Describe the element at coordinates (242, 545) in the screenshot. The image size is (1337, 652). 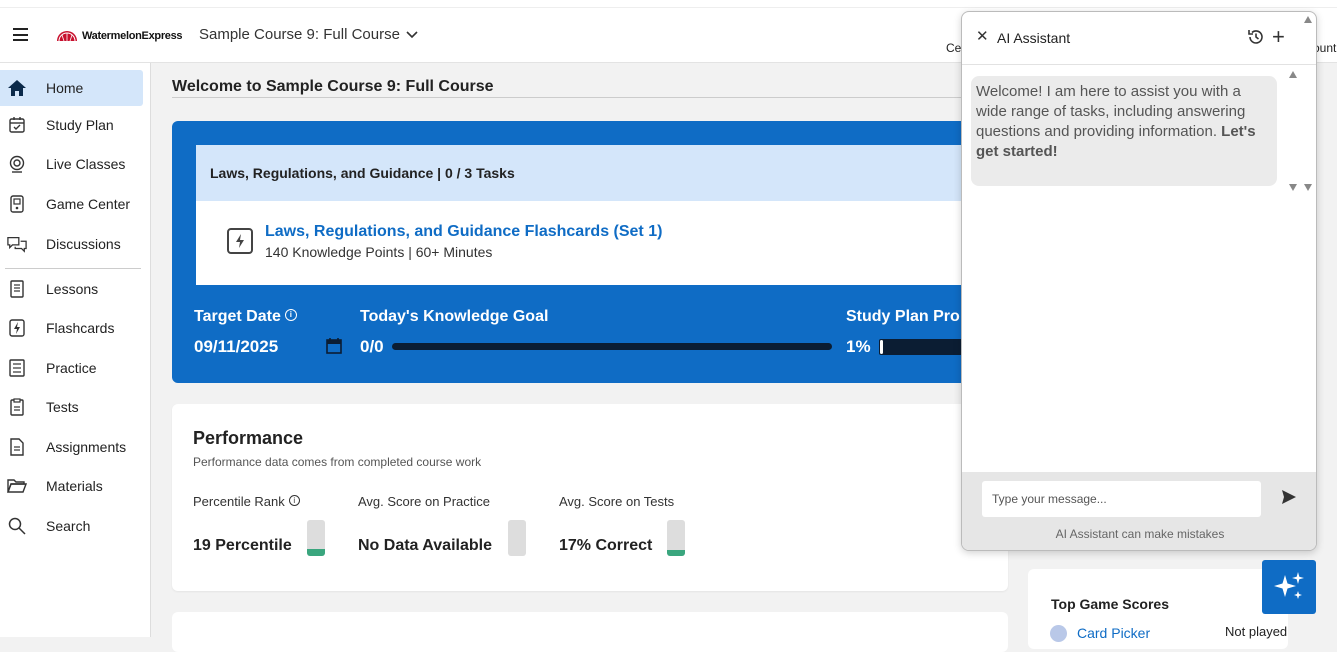
I see `percentile-rank-value: 19 Percentile` at that location.